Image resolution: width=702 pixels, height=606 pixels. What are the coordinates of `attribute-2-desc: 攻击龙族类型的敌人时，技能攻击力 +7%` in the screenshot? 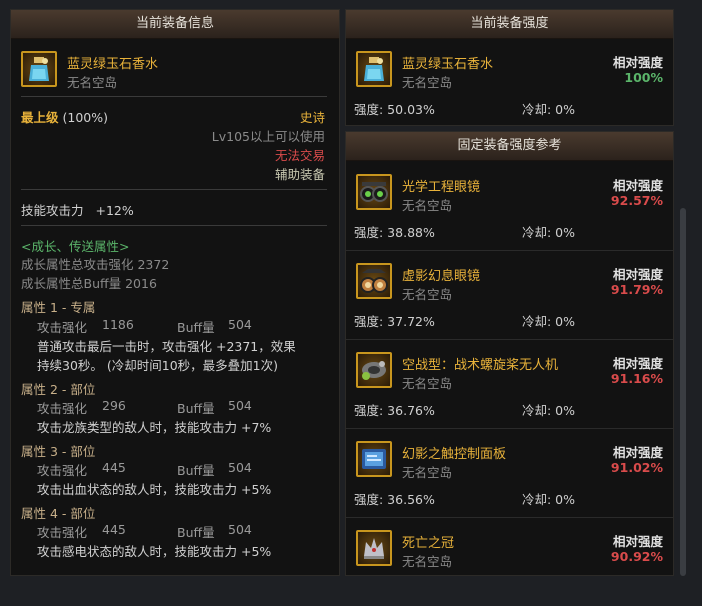 It's located at (154, 427).